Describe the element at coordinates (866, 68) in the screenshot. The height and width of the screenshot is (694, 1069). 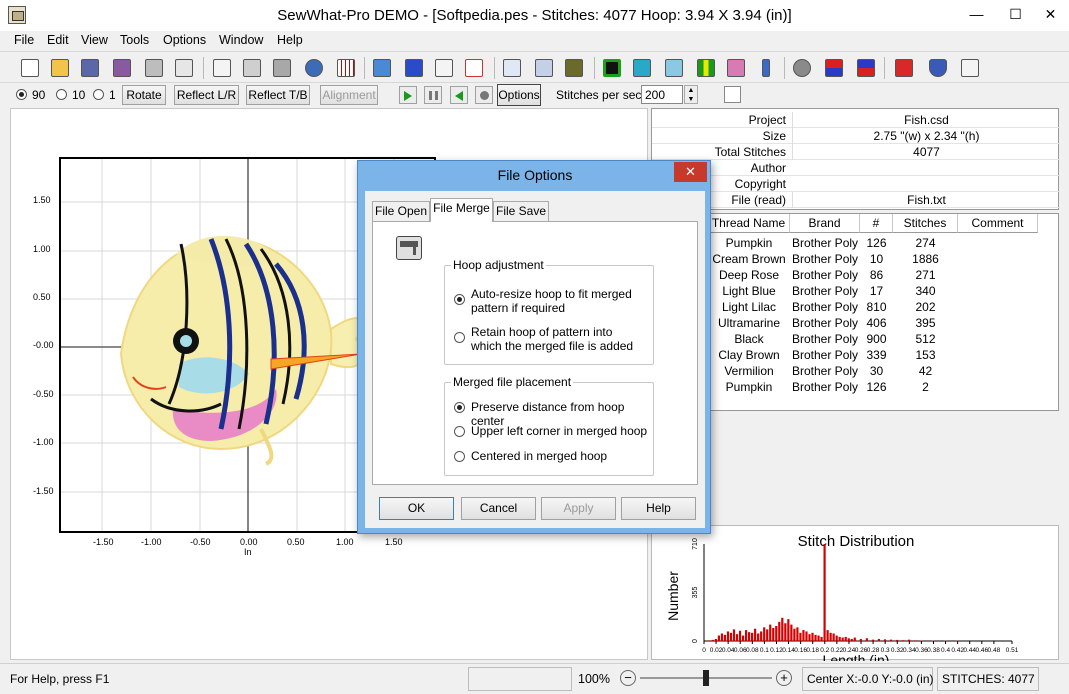
I see `colors2-icon` at that location.